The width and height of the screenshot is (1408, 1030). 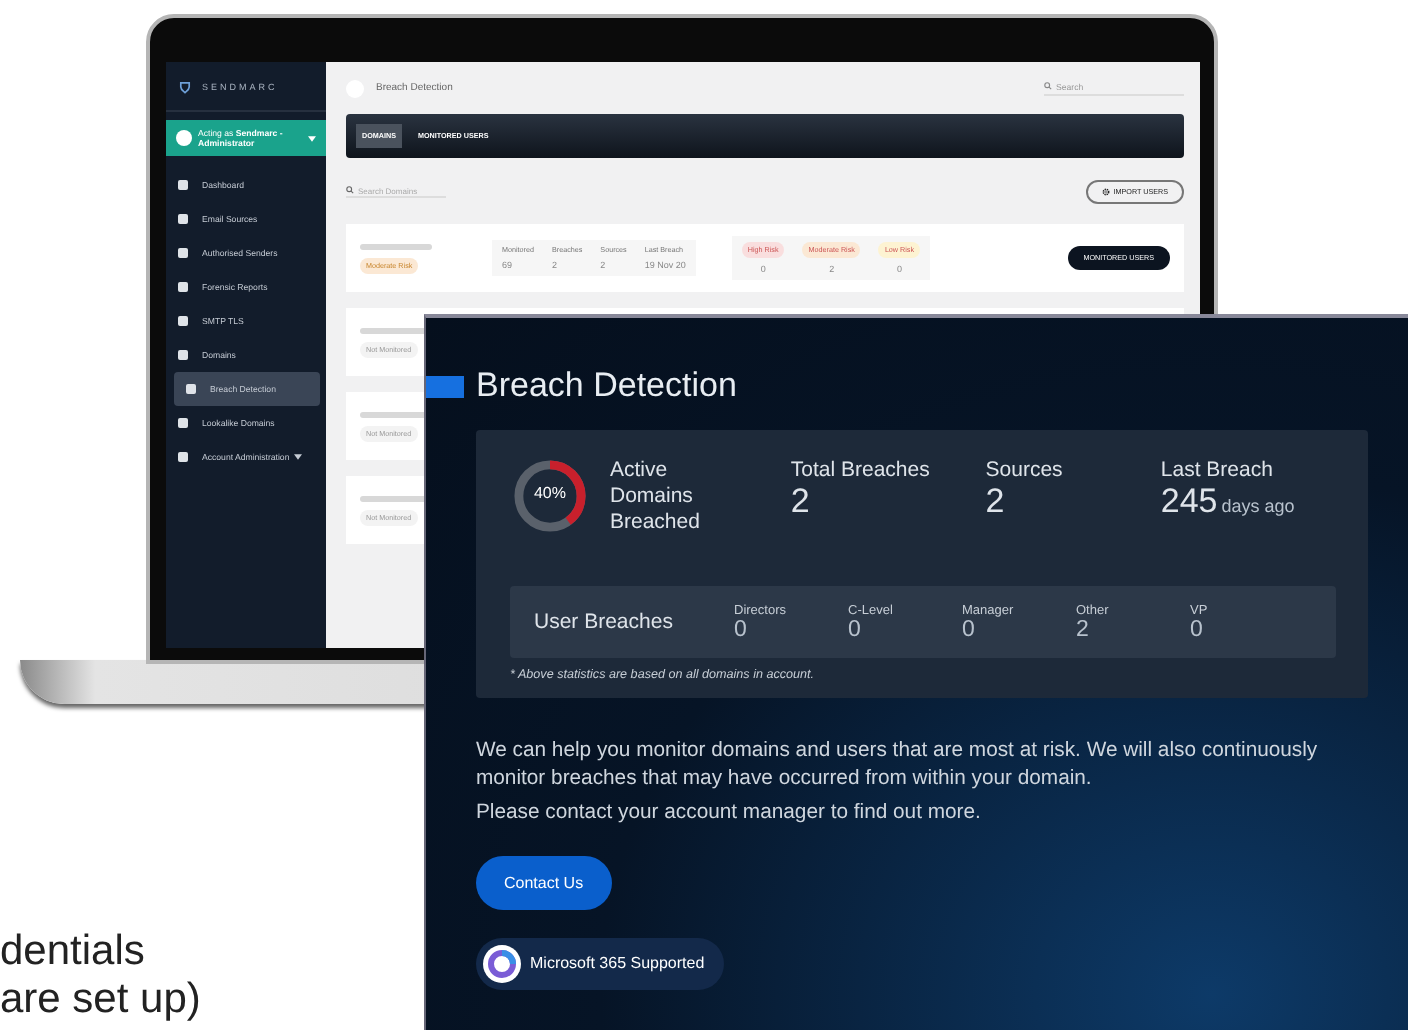 What do you see at coordinates (606, 386) in the screenshot?
I see `panel-title: Breach Detection` at bounding box center [606, 386].